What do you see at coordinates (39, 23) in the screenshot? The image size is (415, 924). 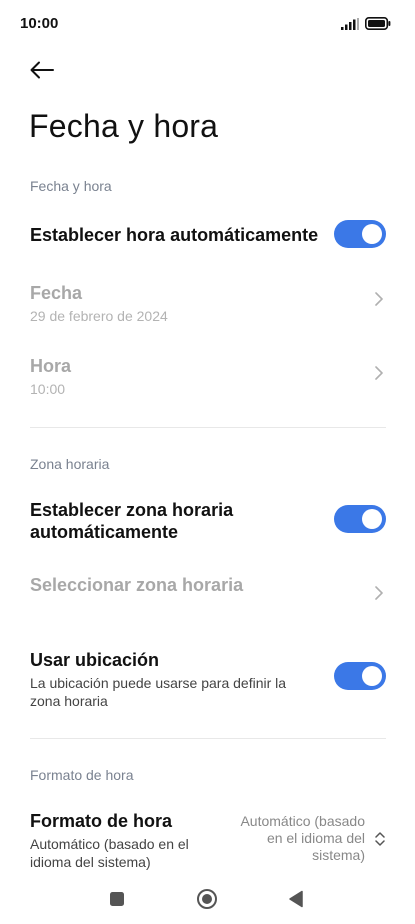 I see `status-time: 10:00` at bounding box center [39, 23].